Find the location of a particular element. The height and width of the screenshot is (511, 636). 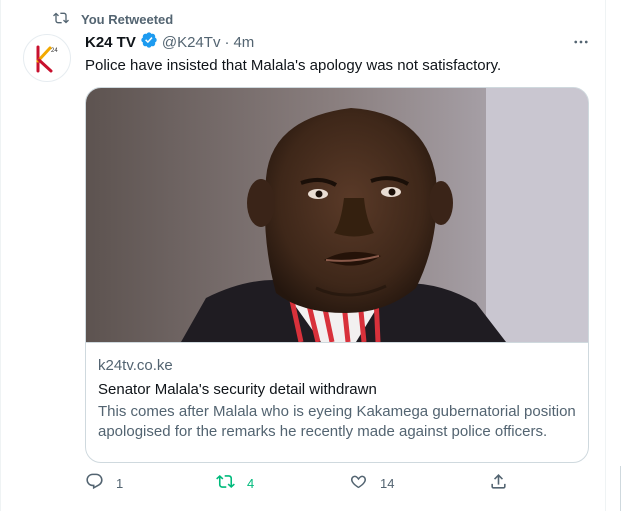

retweet-count: 4 is located at coordinates (251, 483).